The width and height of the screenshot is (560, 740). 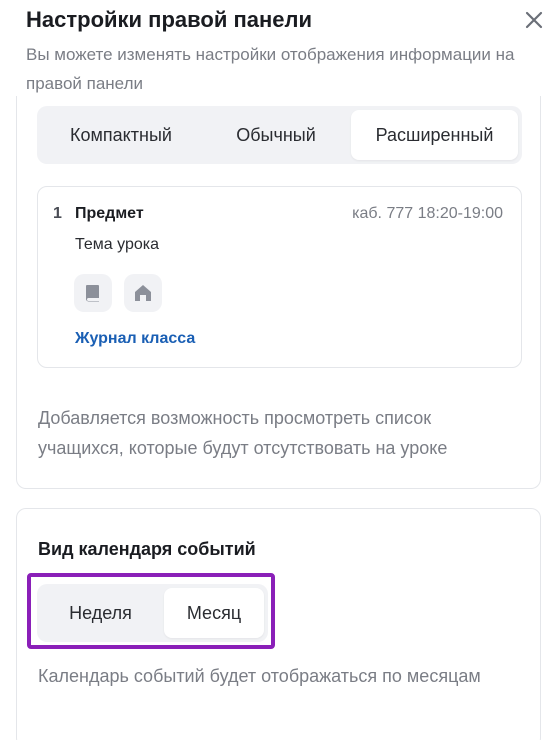 I want to click on remote-lesson-button, so click(x=143, y=293).